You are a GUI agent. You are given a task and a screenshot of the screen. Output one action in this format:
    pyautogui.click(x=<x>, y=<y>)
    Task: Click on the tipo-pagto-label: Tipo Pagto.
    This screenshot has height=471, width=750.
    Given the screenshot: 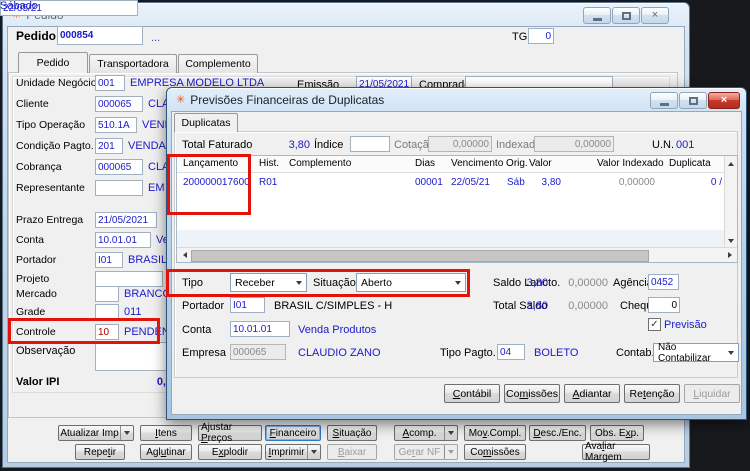 What is the action you would take?
    pyautogui.click(x=468, y=353)
    